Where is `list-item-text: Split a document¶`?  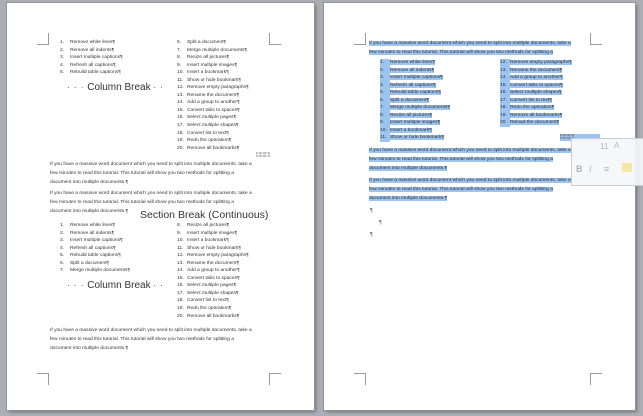 list-item-text: Split a document¶ is located at coordinates (410, 100).